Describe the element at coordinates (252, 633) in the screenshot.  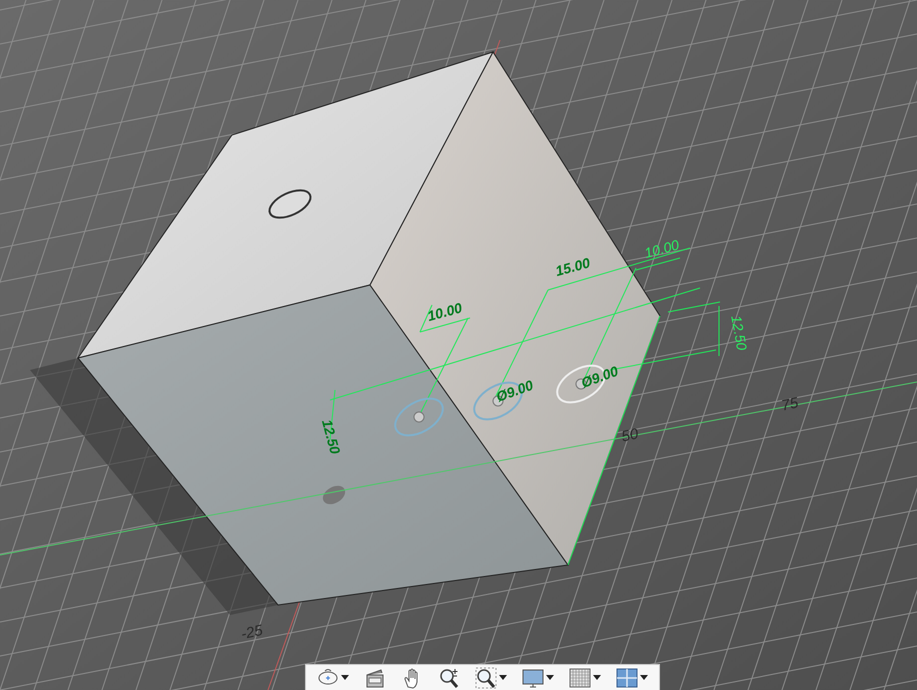
I see `axis-label: -25` at that location.